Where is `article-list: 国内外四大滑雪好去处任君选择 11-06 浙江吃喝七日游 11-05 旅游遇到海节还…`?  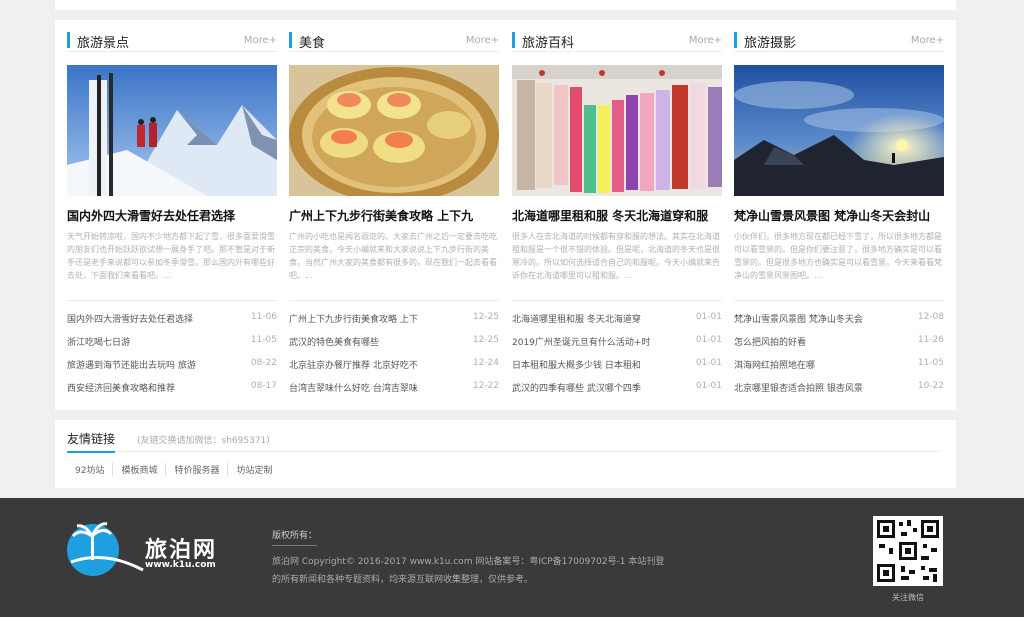
article-list: 国内外四大滑雪好去处任君选择 11-06 浙江吃喝七日游 11-05 旅游遇到海节还… is located at coordinates (172, 356).